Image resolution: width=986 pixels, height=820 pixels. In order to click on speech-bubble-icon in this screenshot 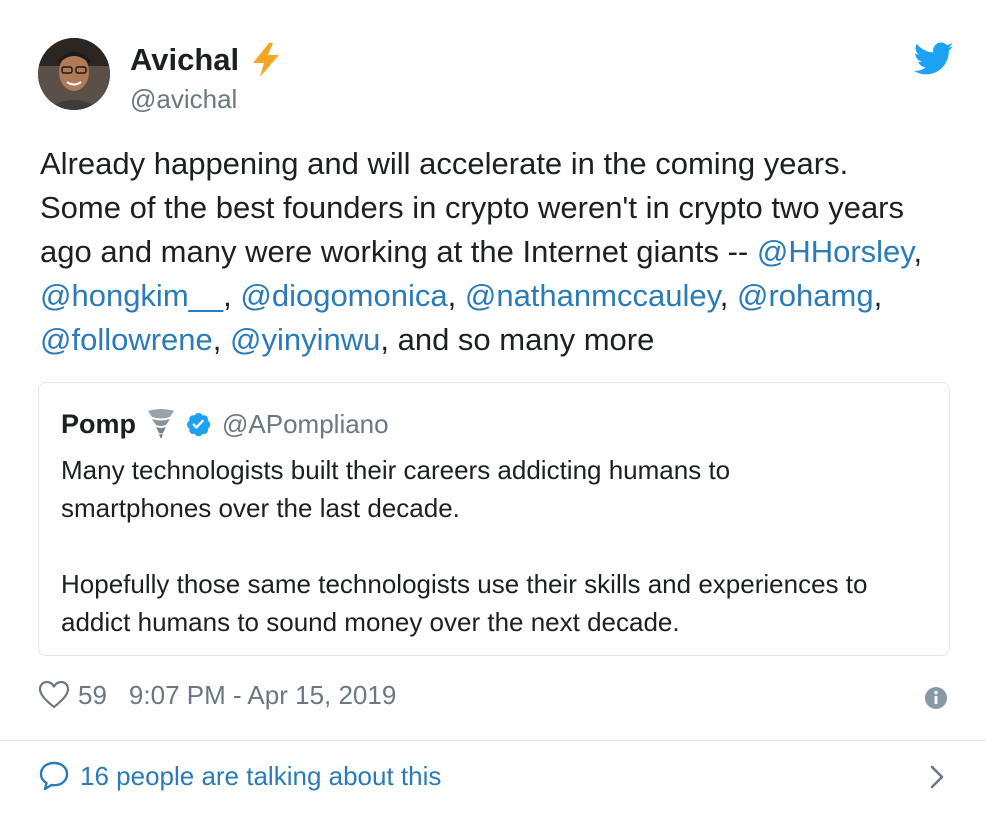, I will do `click(54, 776)`.